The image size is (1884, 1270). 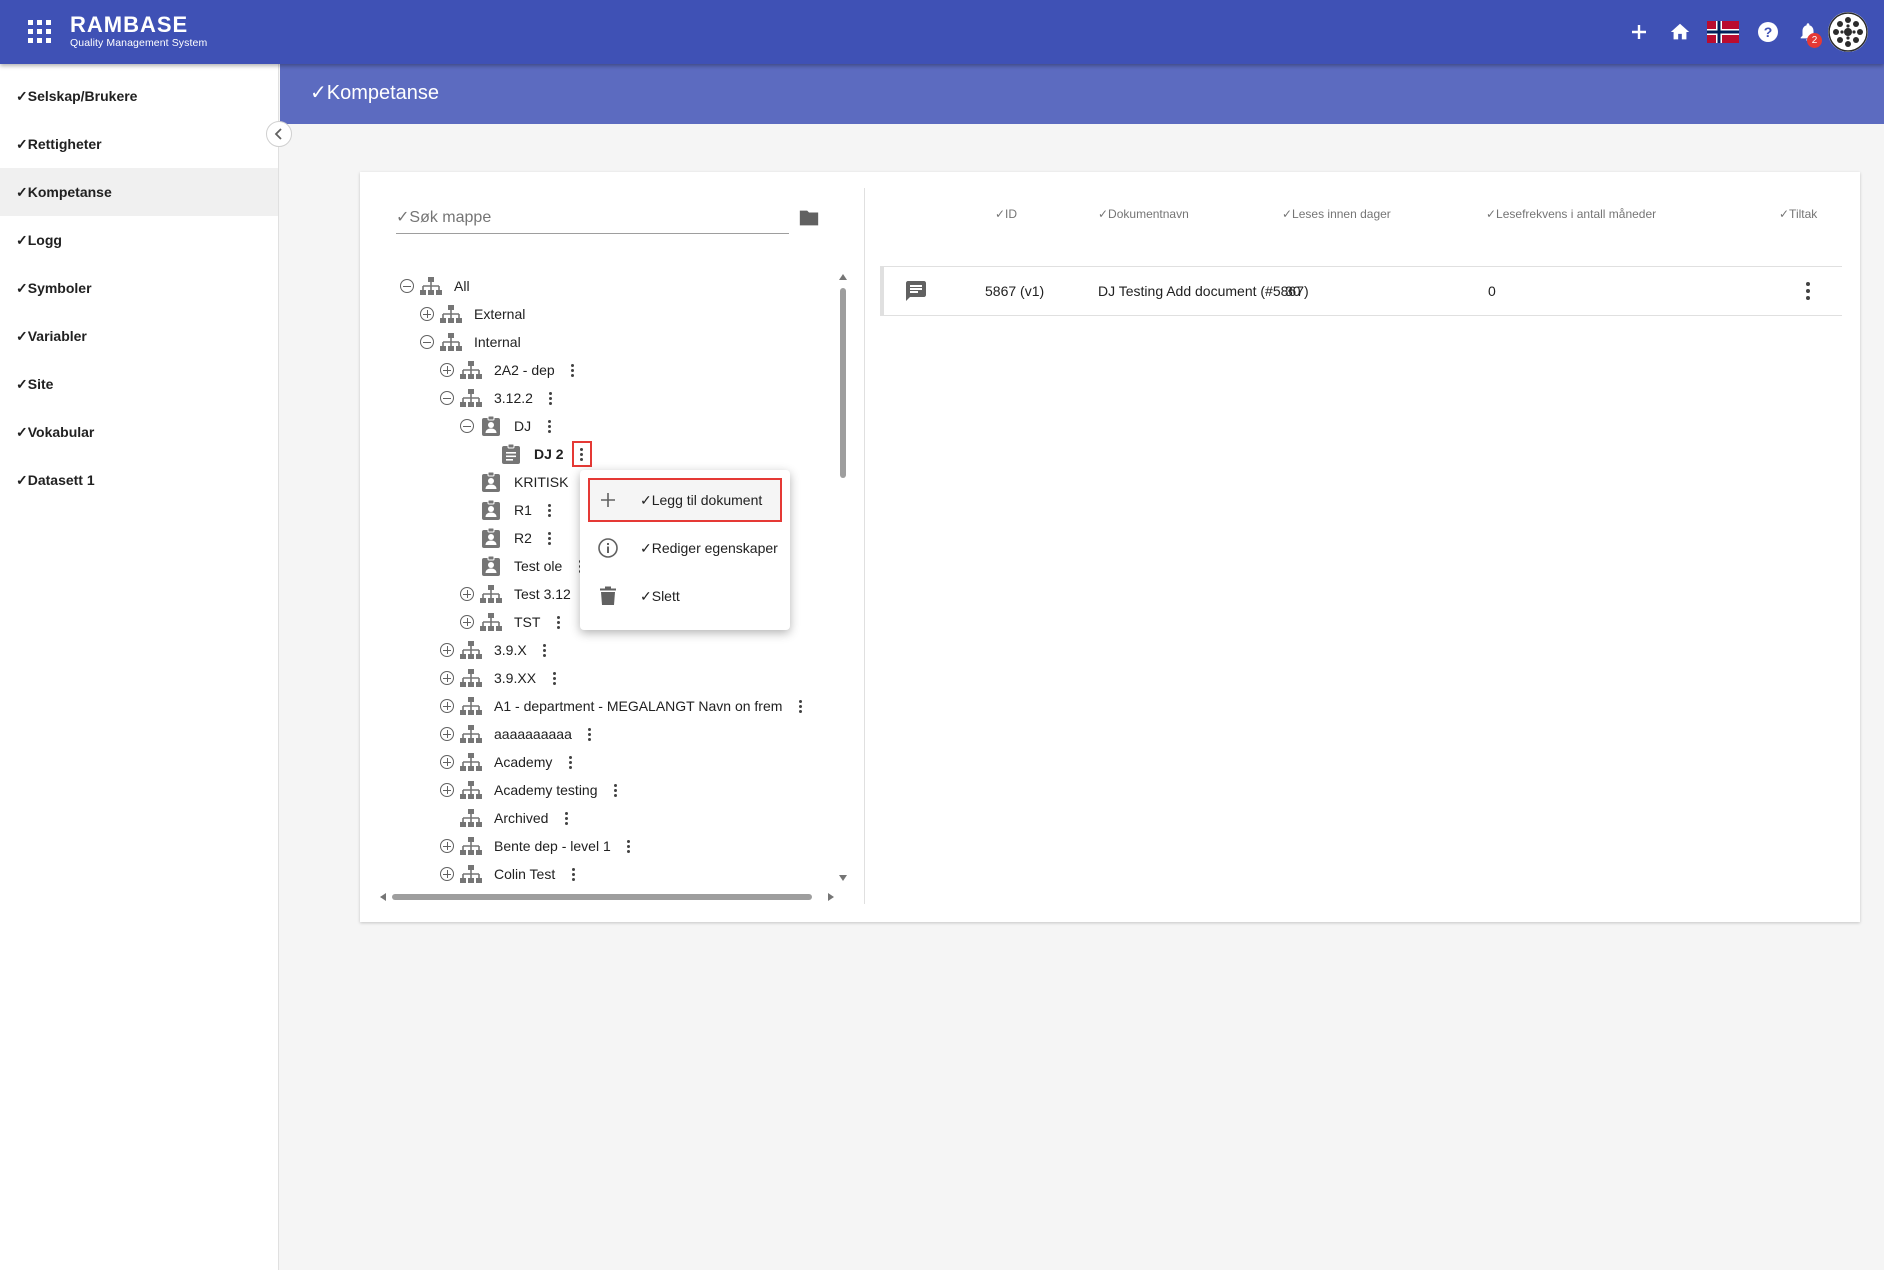 I want to click on tree-node: Academy, so click(x=509, y=762).